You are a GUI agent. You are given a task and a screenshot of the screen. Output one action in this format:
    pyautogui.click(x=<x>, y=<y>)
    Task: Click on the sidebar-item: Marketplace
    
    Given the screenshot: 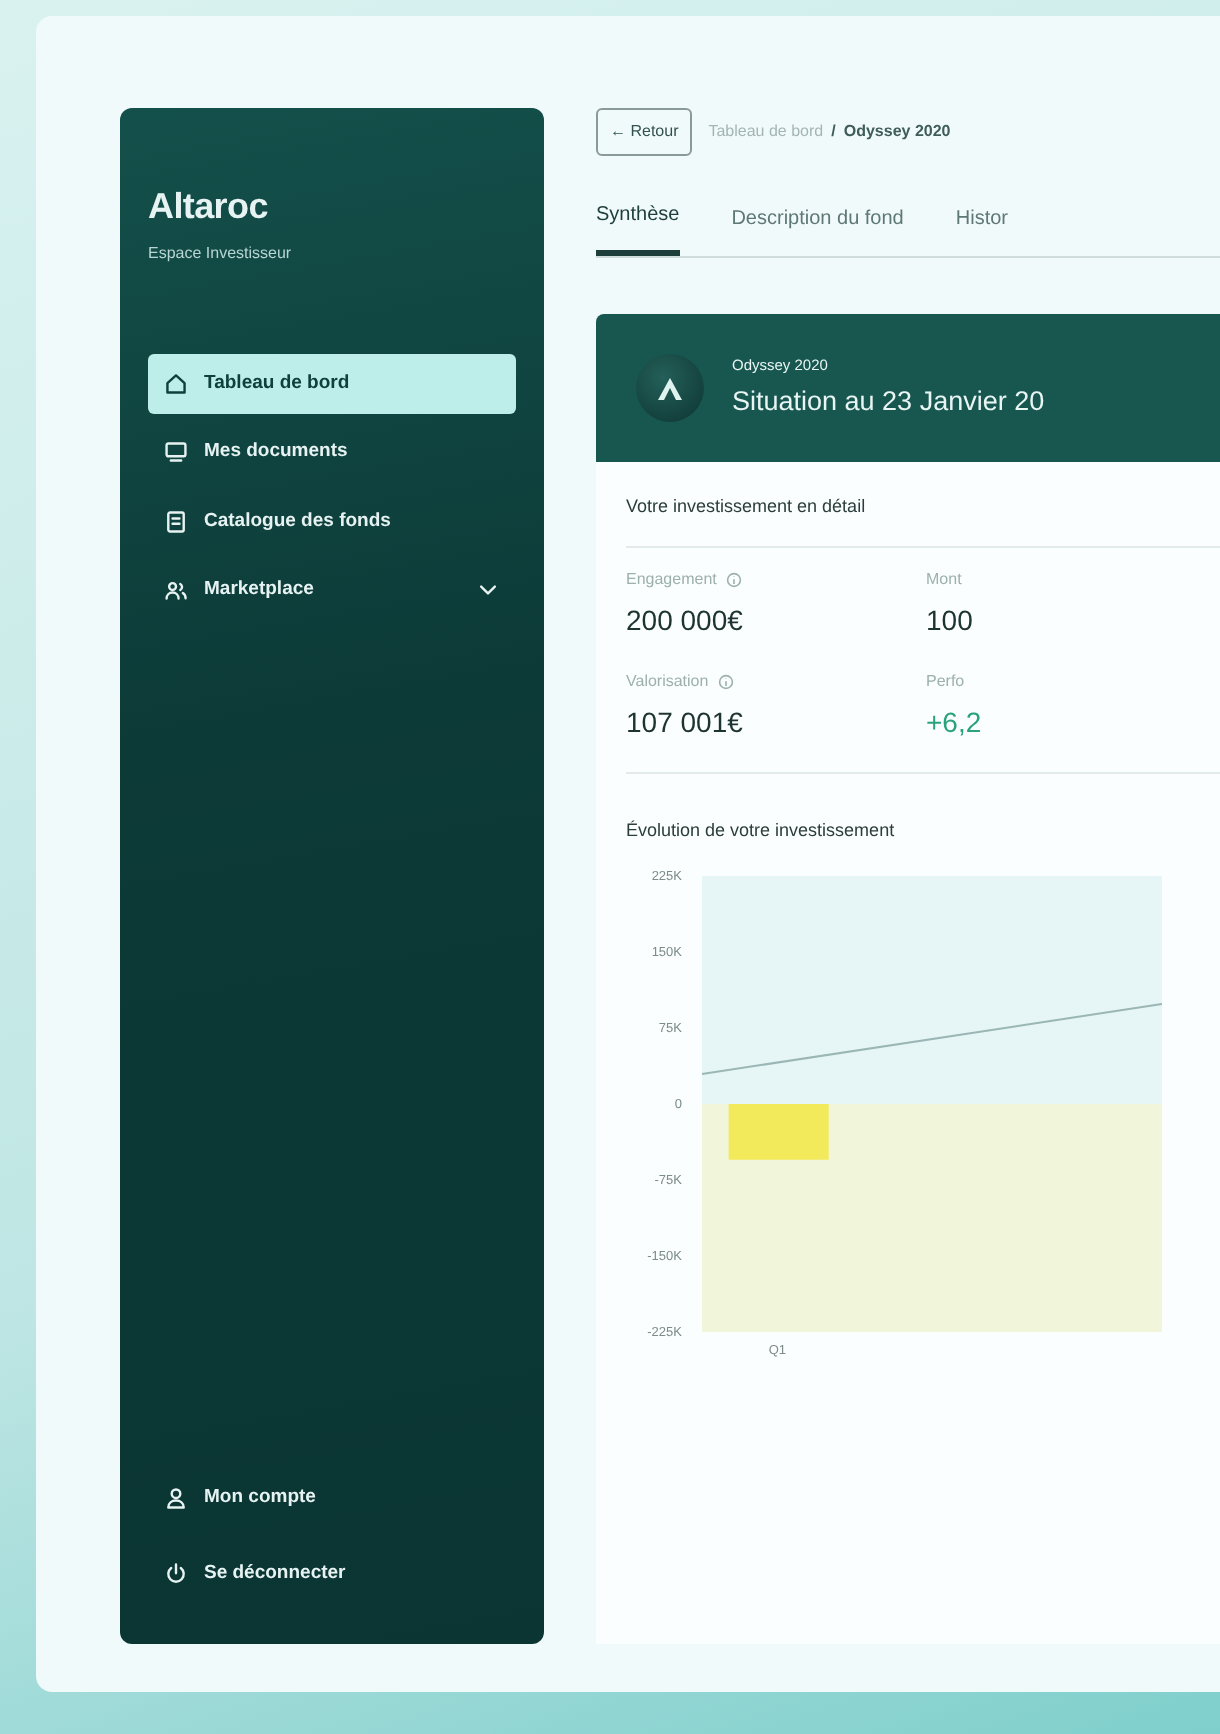 What is the action you would take?
    pyautogui.click(x=332, y=589)
    